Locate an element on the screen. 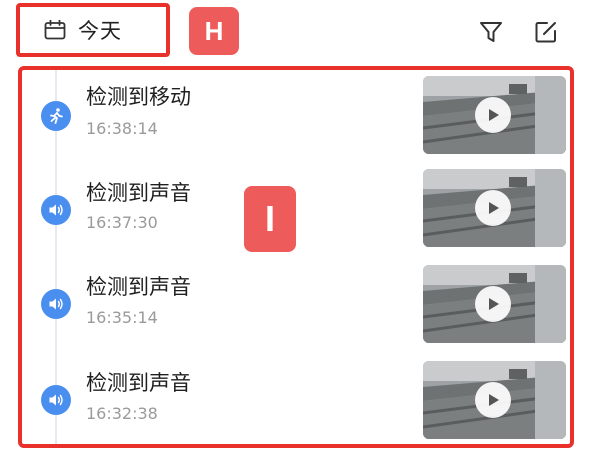 The width and height of the screenshot is (594, 452). edit-icon is located at coordinates (546, 32).